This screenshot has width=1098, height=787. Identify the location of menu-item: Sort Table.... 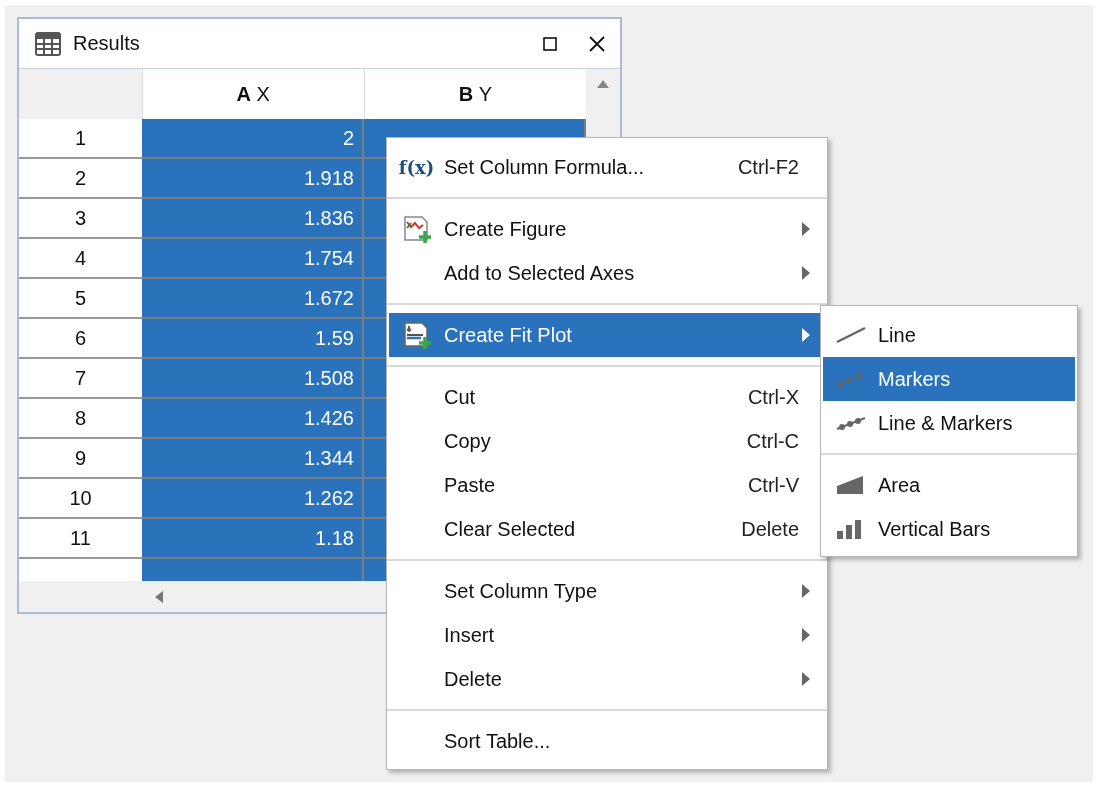
(607, 741).